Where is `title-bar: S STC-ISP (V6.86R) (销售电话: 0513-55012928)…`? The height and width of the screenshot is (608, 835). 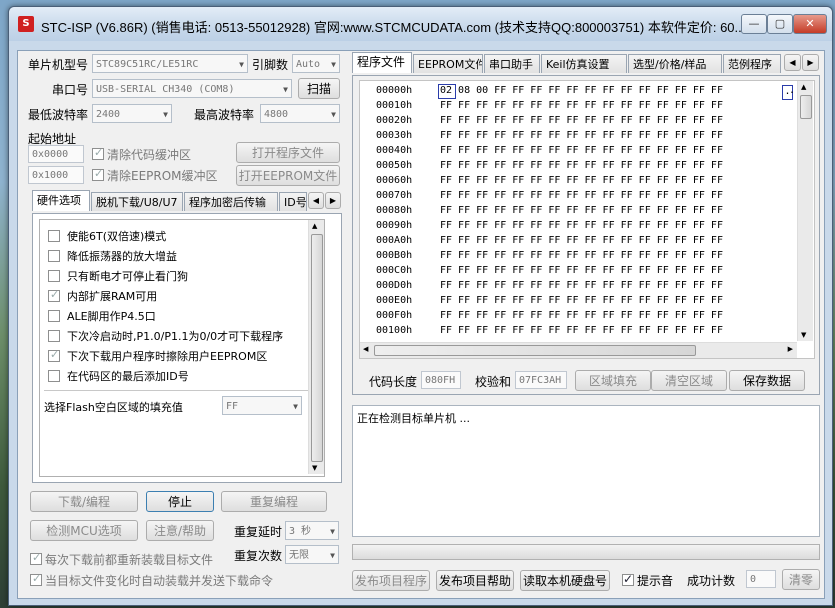 title-bar: S STC-ISP (V6.86R) (销售电话: 0513-55012928)… is located at coordinates (420, 24).